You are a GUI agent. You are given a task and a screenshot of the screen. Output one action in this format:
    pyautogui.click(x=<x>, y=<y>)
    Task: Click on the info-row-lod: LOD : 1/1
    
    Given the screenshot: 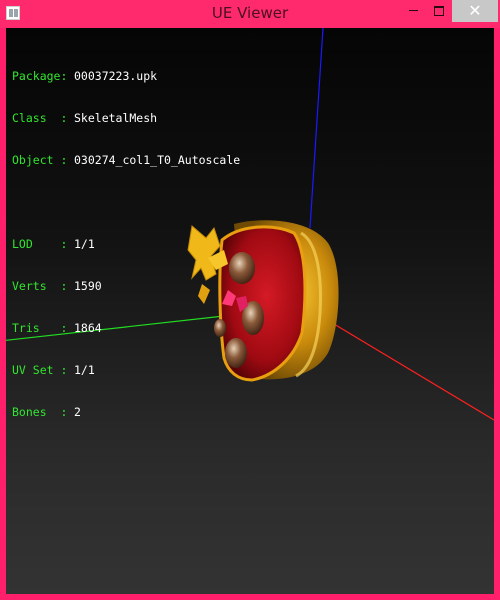 What is the action you would take?
    pyautogui.click(x=126, y=244)
    